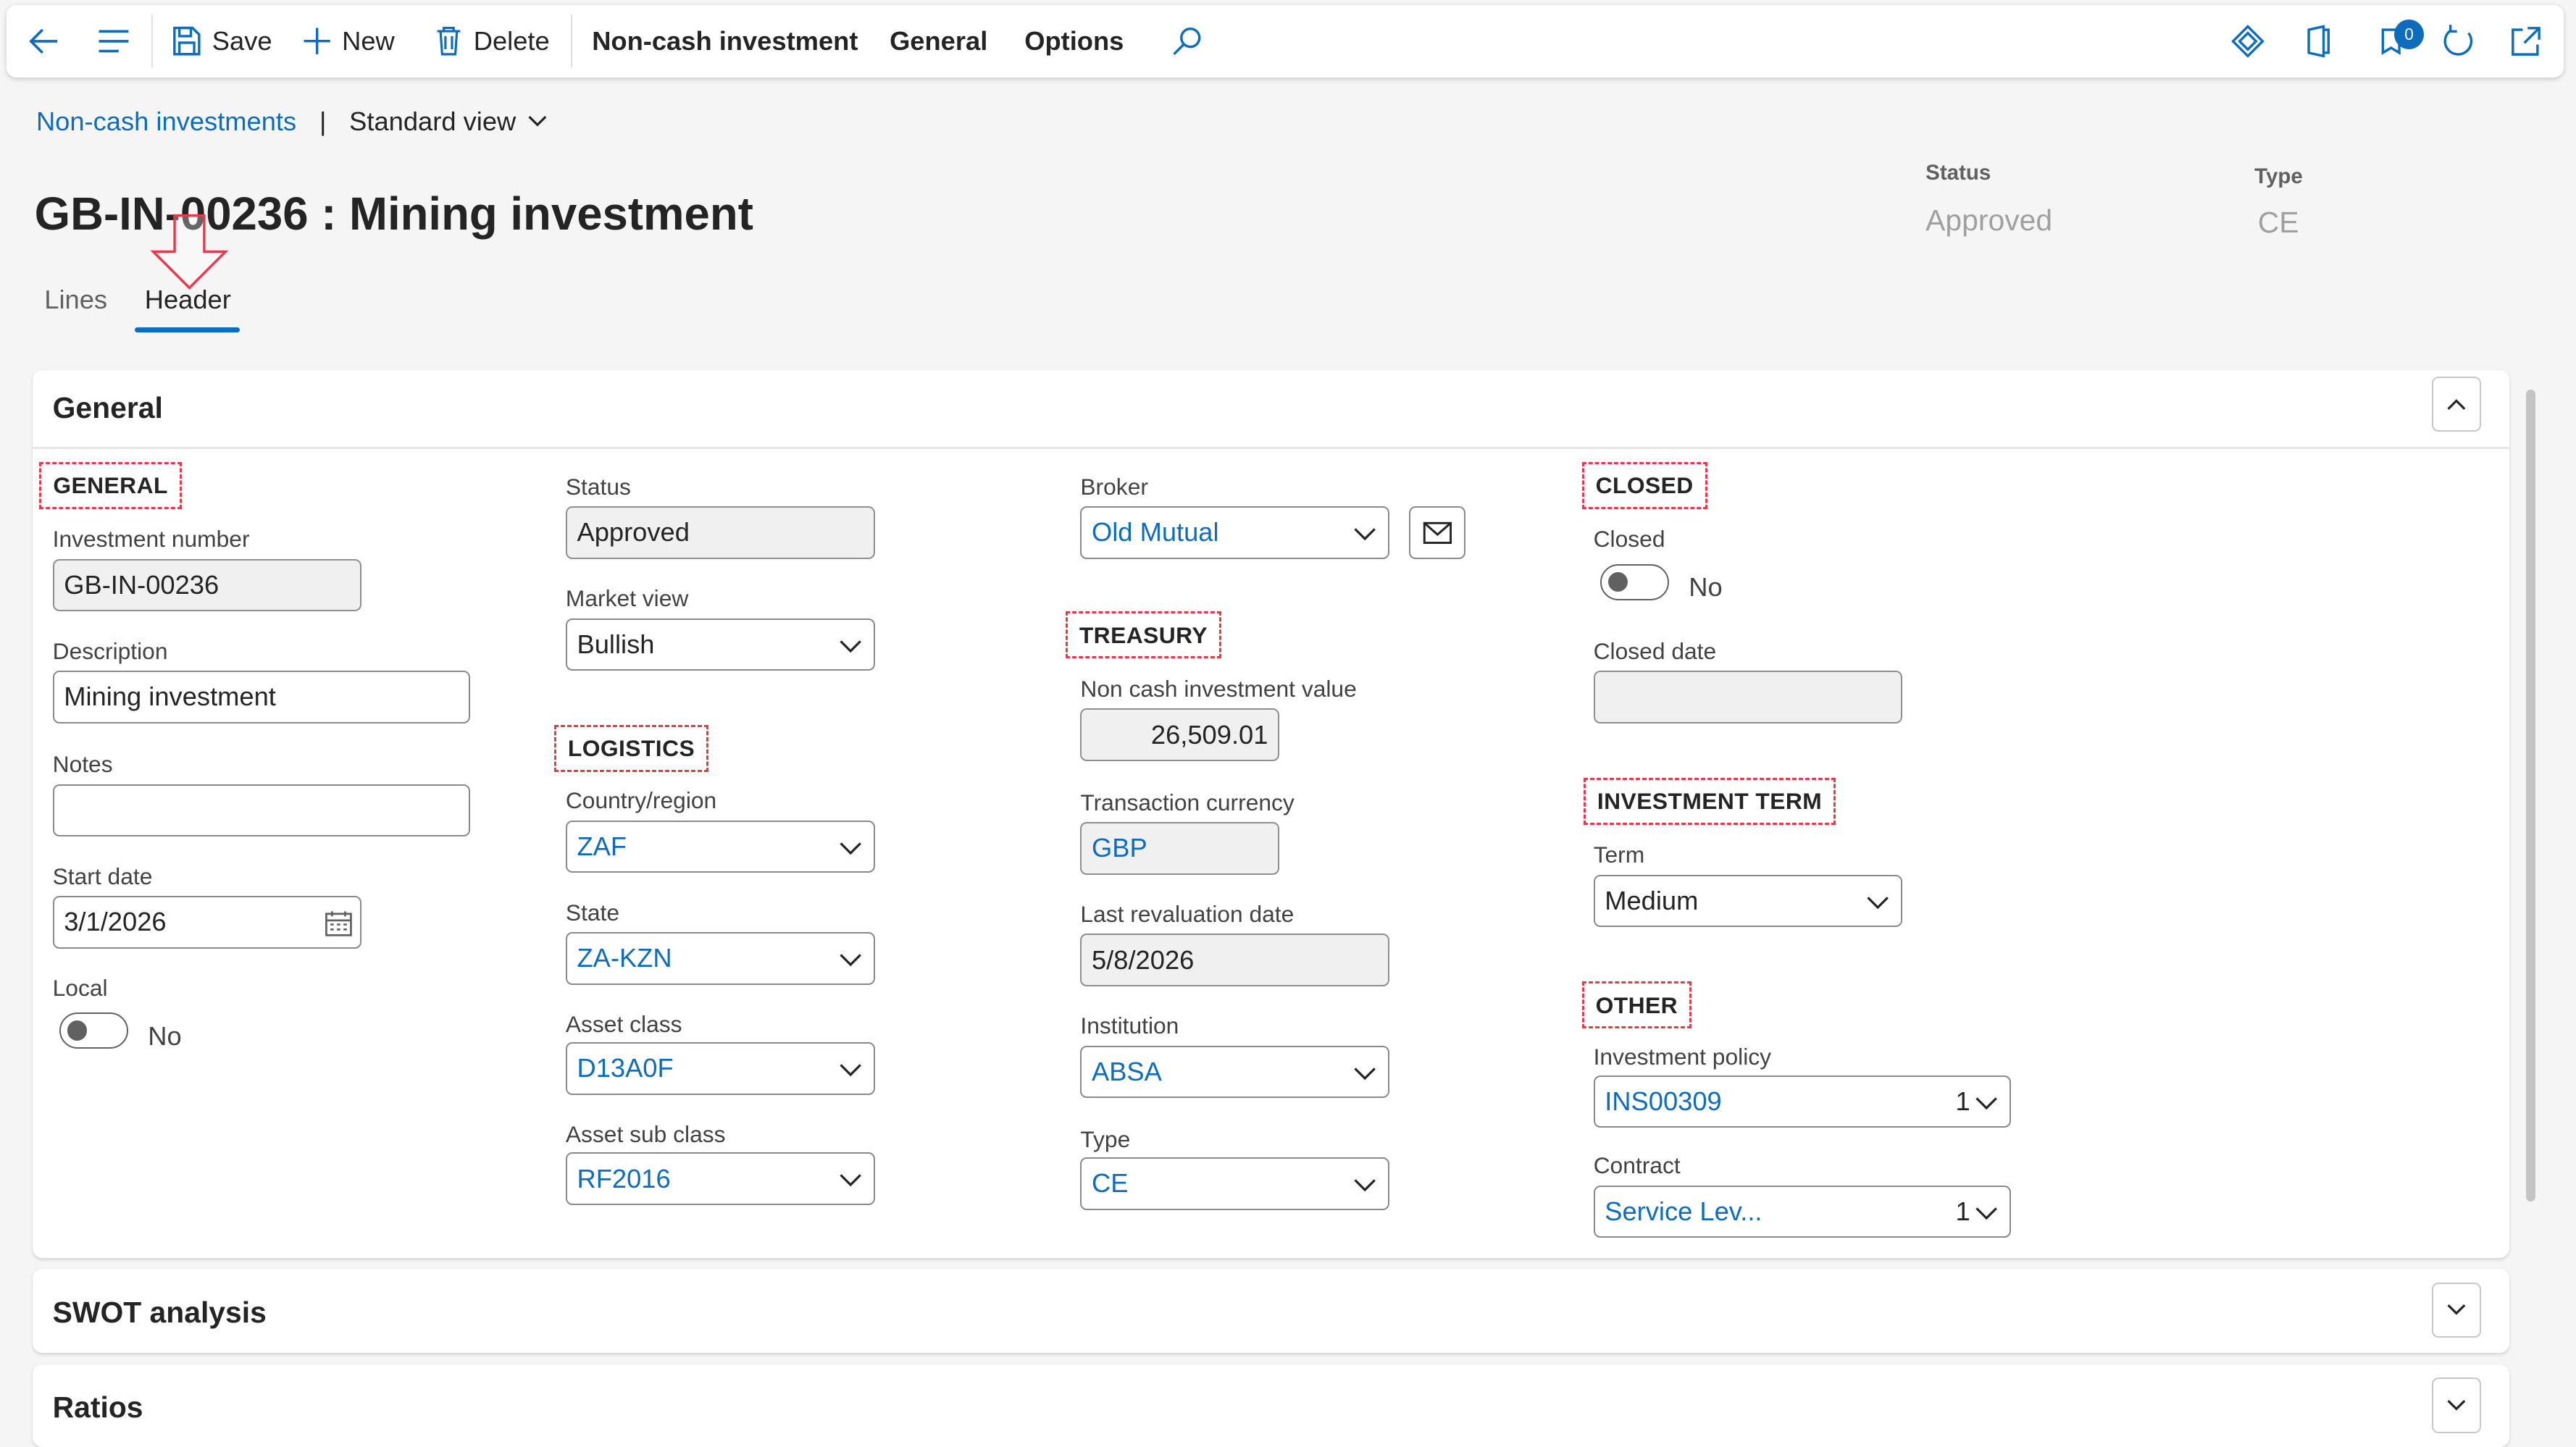  I want to click on market-view-value: Bullish, so click(616, 644).